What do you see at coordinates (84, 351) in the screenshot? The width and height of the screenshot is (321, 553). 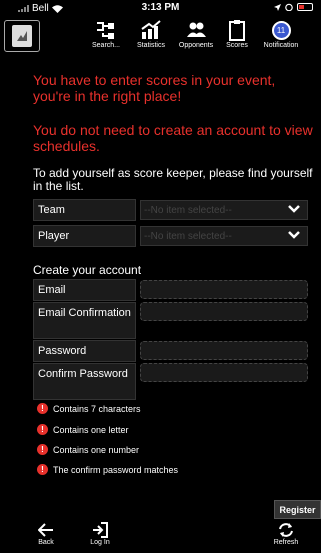 I see `password-label: Password` at bounding box center [84, 351].